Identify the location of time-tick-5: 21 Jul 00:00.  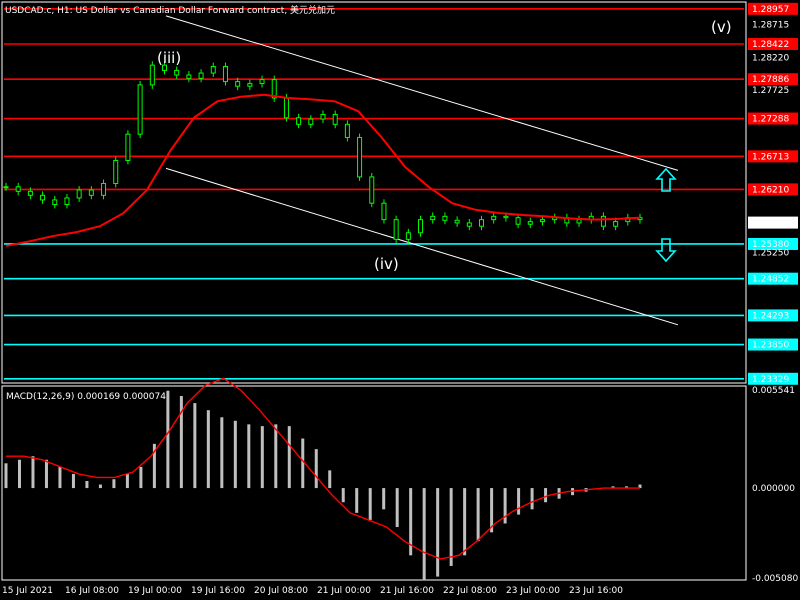
(344, 591).